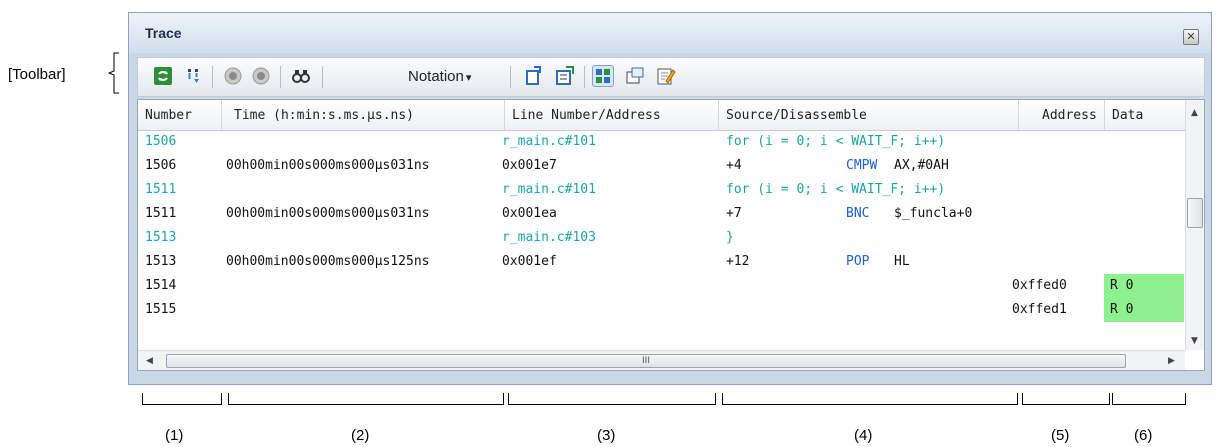 The image size is (1220, 447). What do you see at coordinates (549, 237) in the screenshot?
I see `cell-line: r_main.c#103` at bounding box center [549, 237].